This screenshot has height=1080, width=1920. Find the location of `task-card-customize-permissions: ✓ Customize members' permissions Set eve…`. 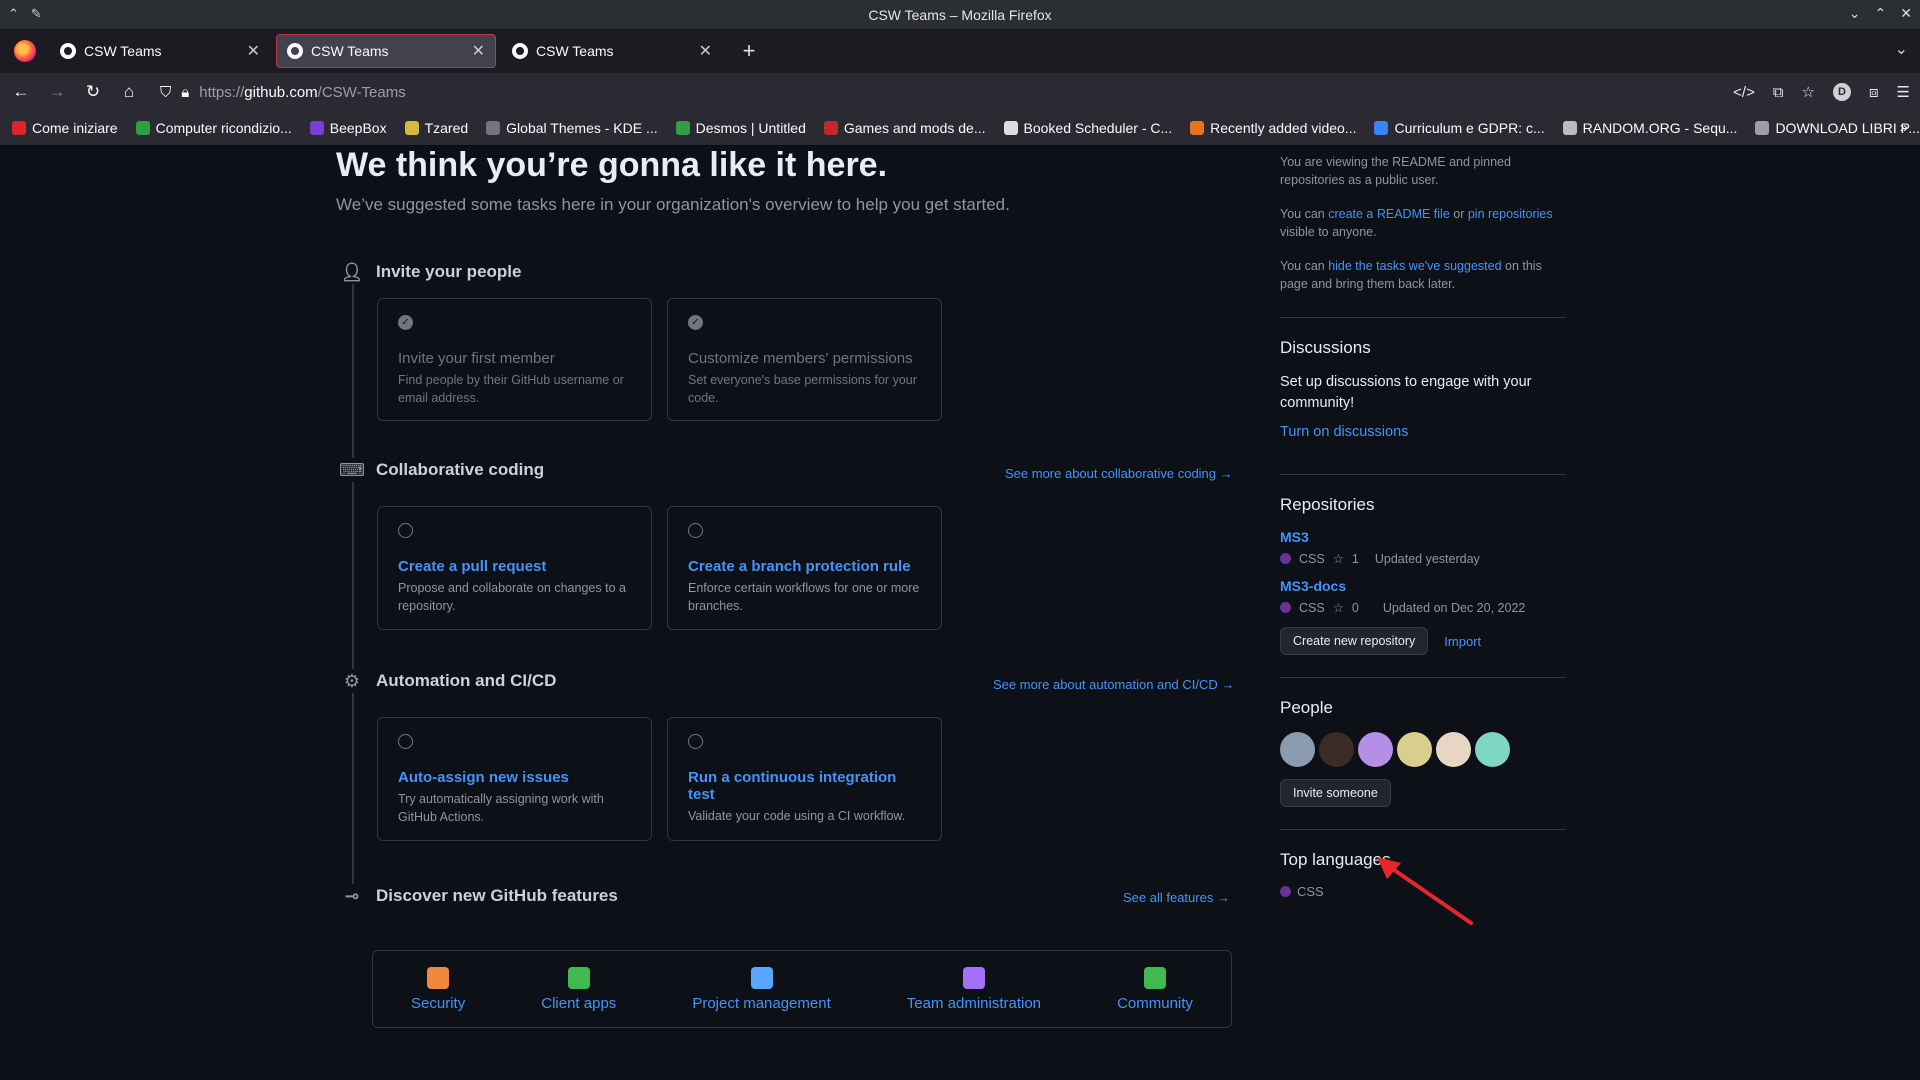

task-card-customize-permissions: ✓ Customize members' permissions Set eve… is located at coordinates (804, 359).